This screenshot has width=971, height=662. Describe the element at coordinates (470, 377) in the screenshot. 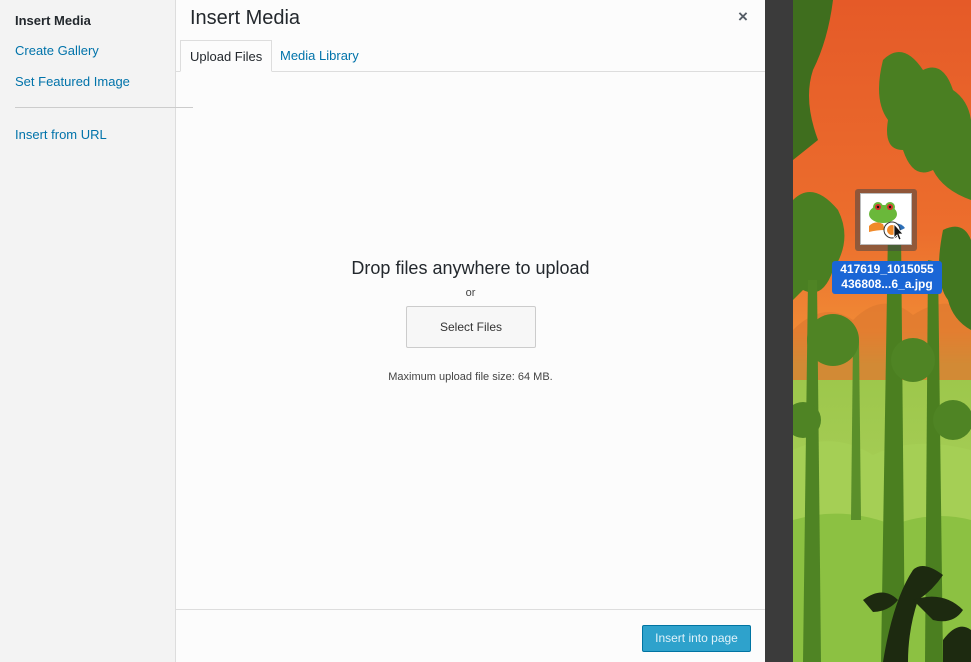

I see `max-upload-size: Maximum upload file size: 64 MB.` at that location.